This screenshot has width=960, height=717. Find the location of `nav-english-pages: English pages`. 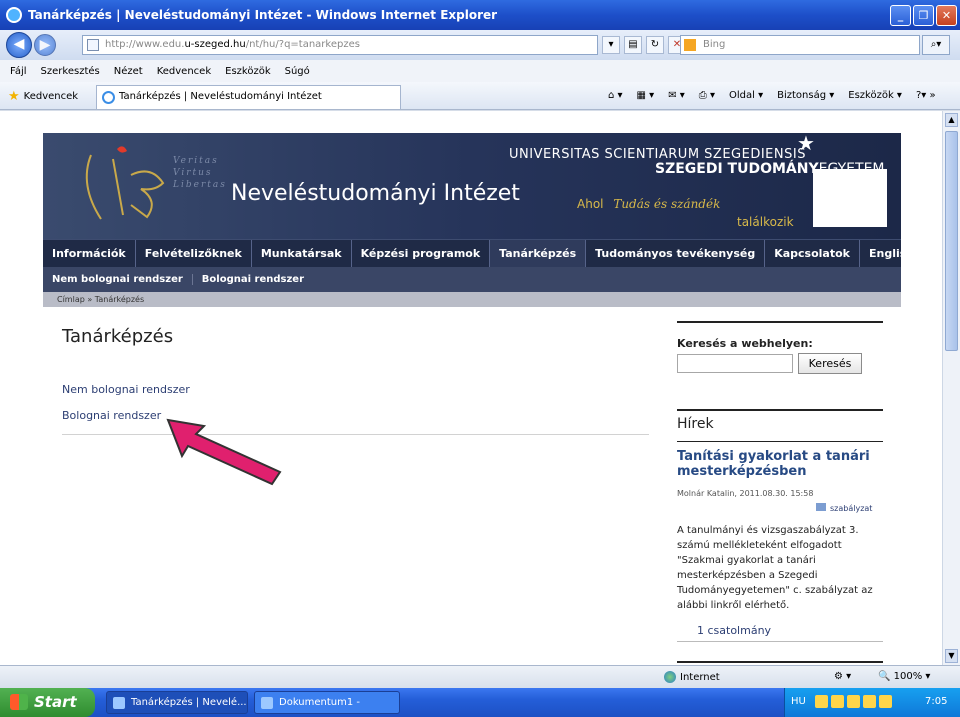

nav-english-pages: English pages is located at coordinates (901, 253).